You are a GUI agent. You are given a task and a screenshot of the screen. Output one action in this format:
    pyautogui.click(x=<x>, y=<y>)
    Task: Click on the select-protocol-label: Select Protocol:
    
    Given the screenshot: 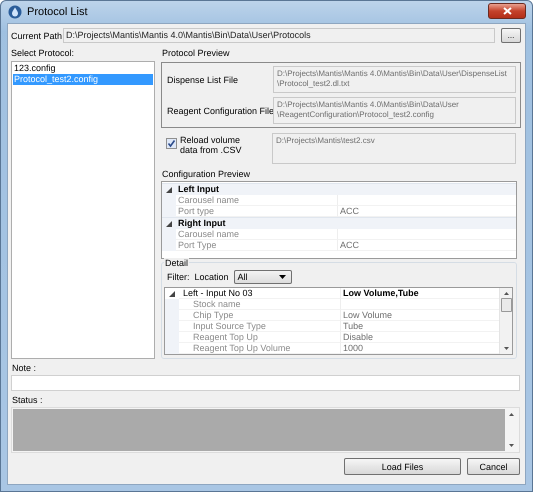 What is the action you would take?
    pyautogui.click(x=43, y=53)
    